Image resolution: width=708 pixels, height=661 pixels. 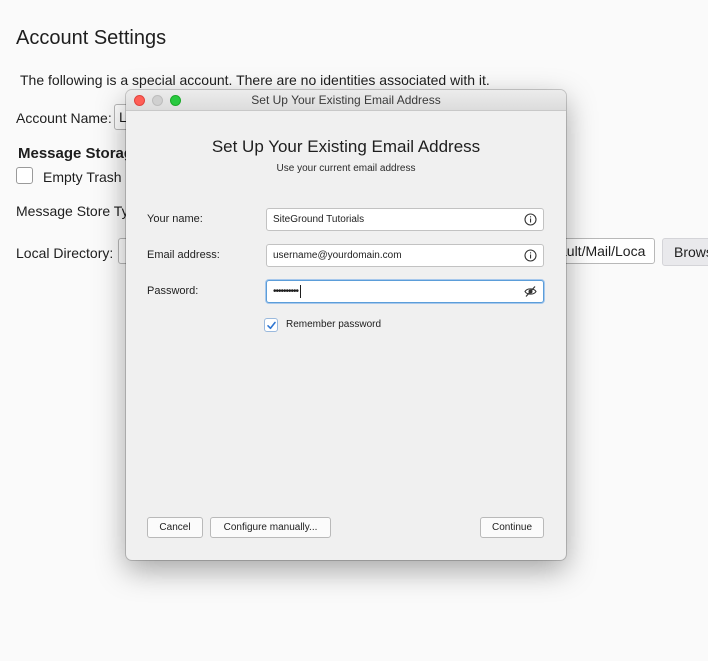 I want to click on continue-button: Continue, so click(x=512, y=527).